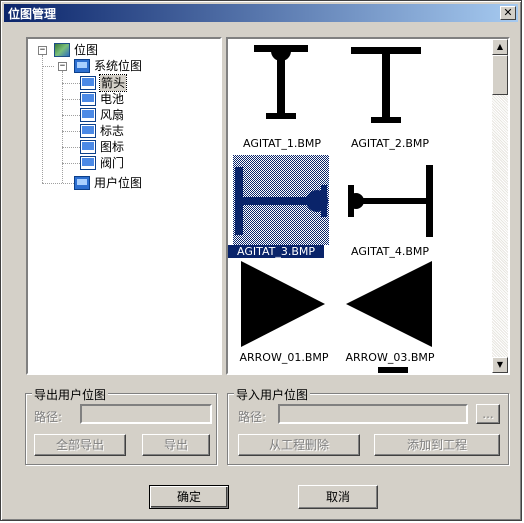 Image resolution: width=524 pixels, height=523 pixels. I want to click on title-bar: 位图管理 ✕, so click(261, 13).